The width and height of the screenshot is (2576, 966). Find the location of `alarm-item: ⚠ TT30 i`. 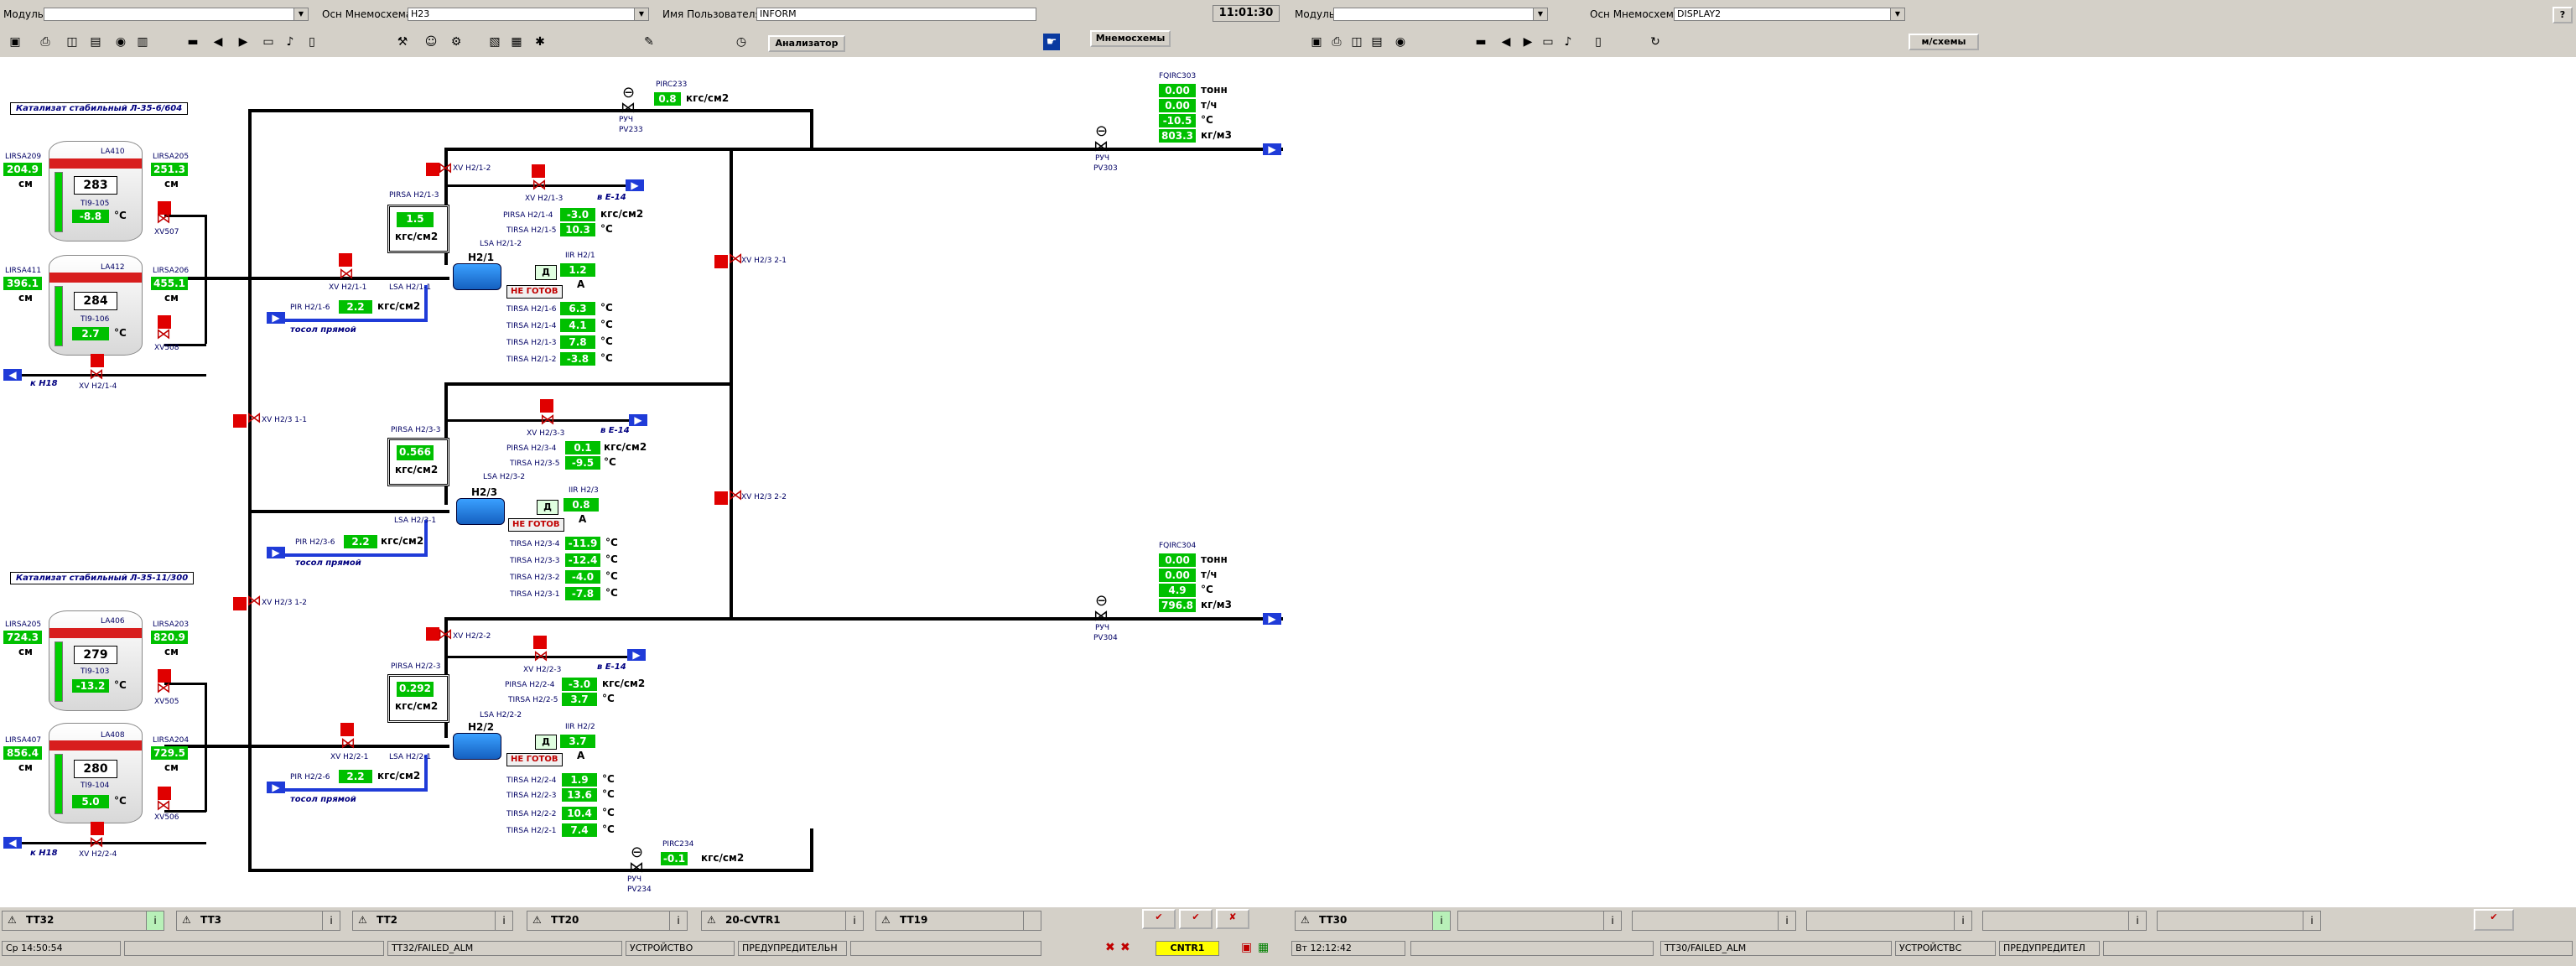

alarm-item: ⚠ TT30 i is located at coordinates (1373, 921).